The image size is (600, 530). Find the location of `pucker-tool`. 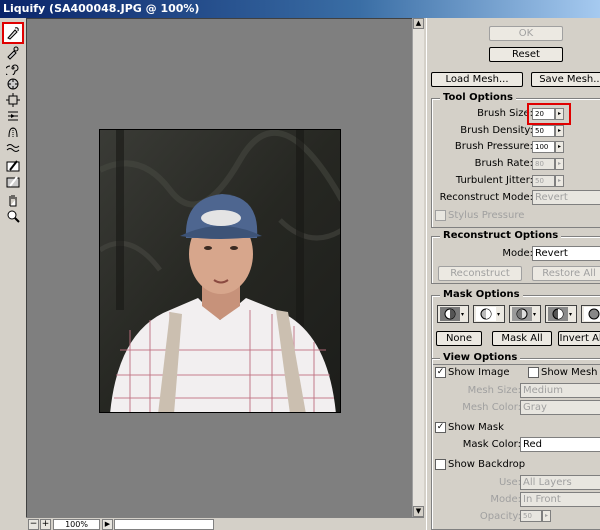

pucker-tool is located at coordinates (13, 84).